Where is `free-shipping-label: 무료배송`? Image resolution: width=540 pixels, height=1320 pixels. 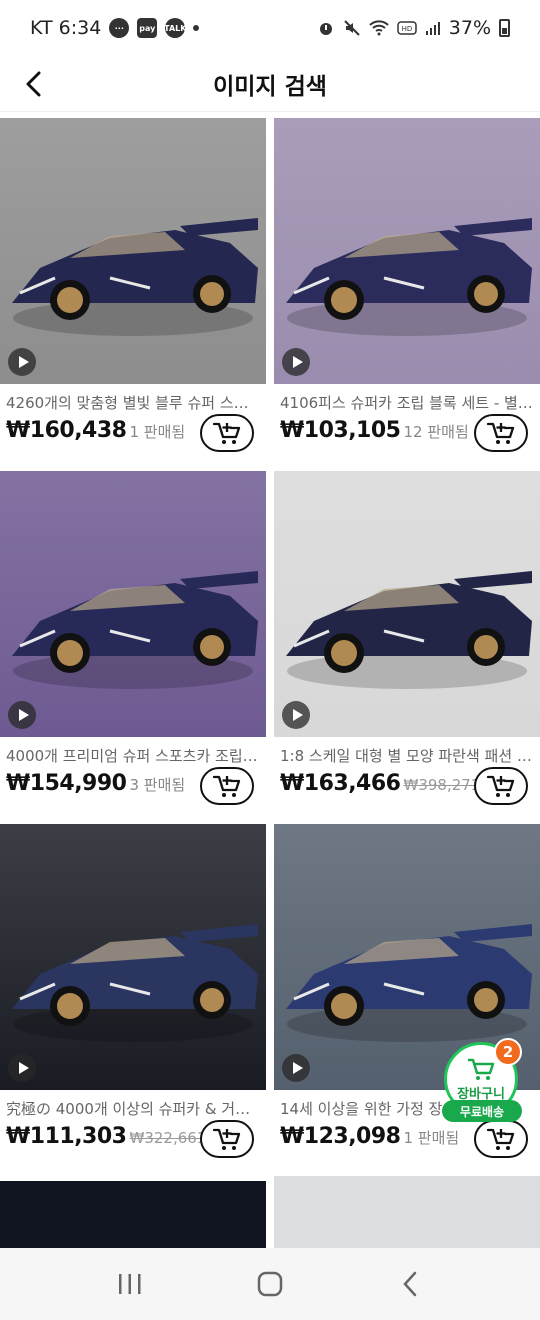 free-shipping-label: 무료배송 is located at coordinates (482, 1111).